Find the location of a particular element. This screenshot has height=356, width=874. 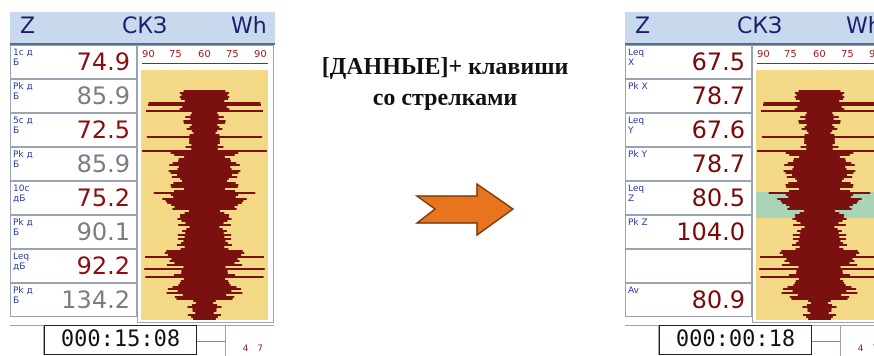

mini-scale-line is located at coordinates (826, 341).